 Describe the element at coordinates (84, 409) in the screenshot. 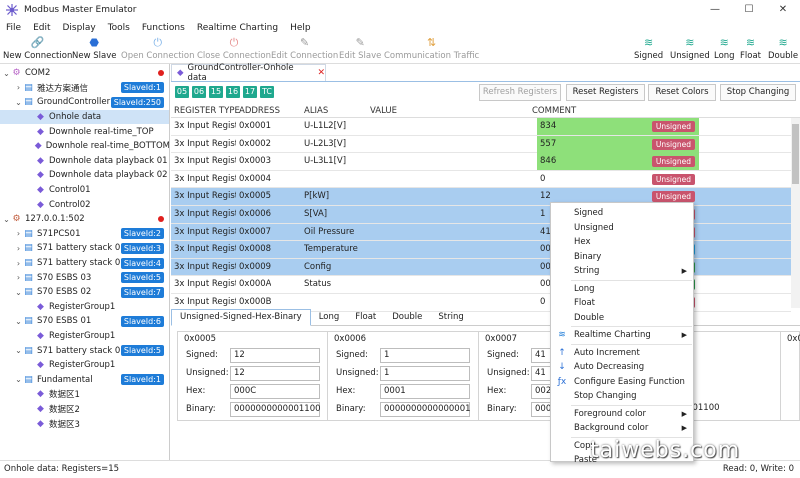

I see `tree-item-2: ◆ 数据区2` at that location.